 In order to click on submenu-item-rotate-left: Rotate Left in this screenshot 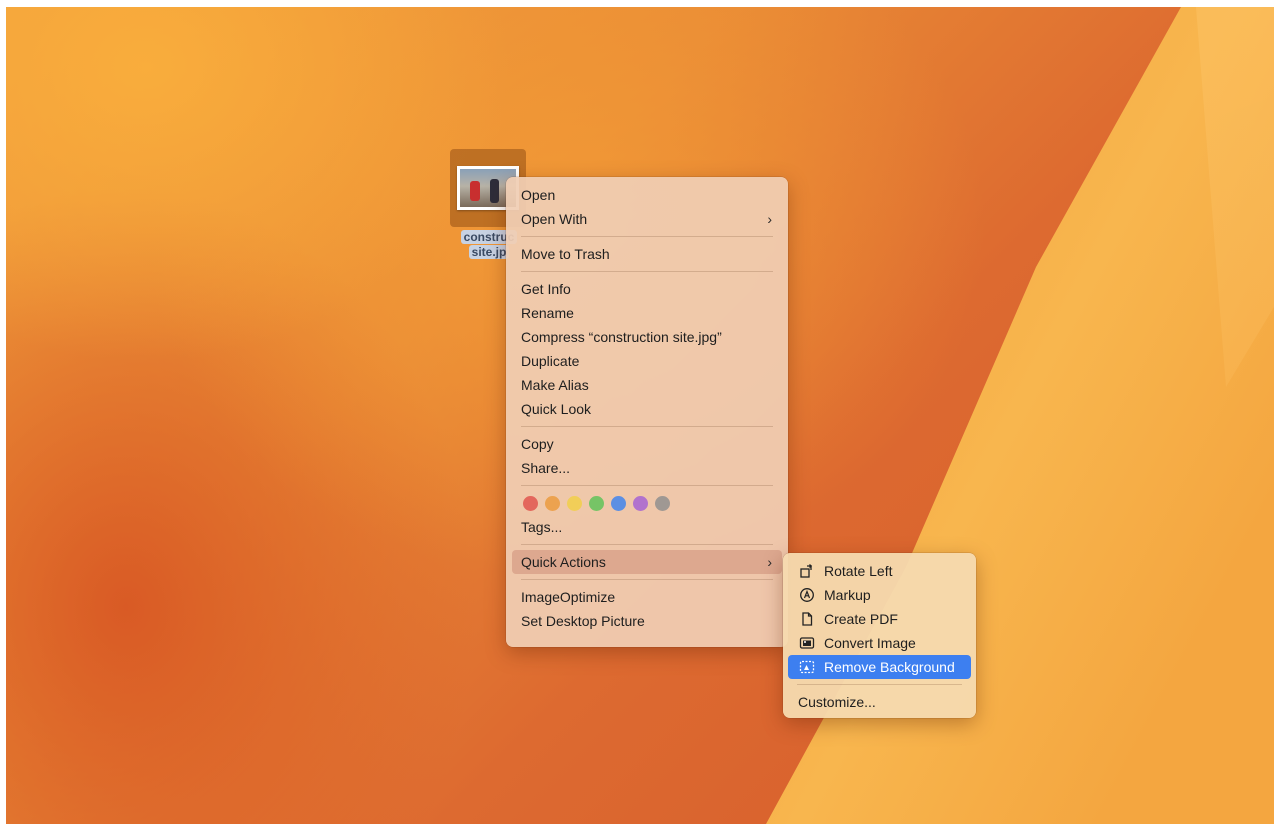, I will do `click(879, 571)`.